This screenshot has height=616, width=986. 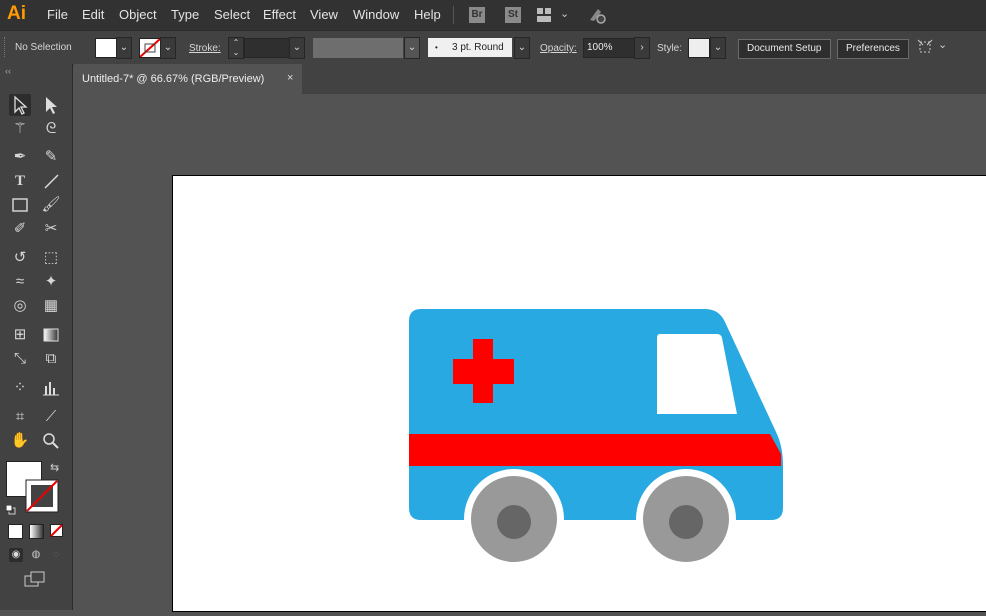 I want to click on bridge-button: Br, so click(x=477, y=15).